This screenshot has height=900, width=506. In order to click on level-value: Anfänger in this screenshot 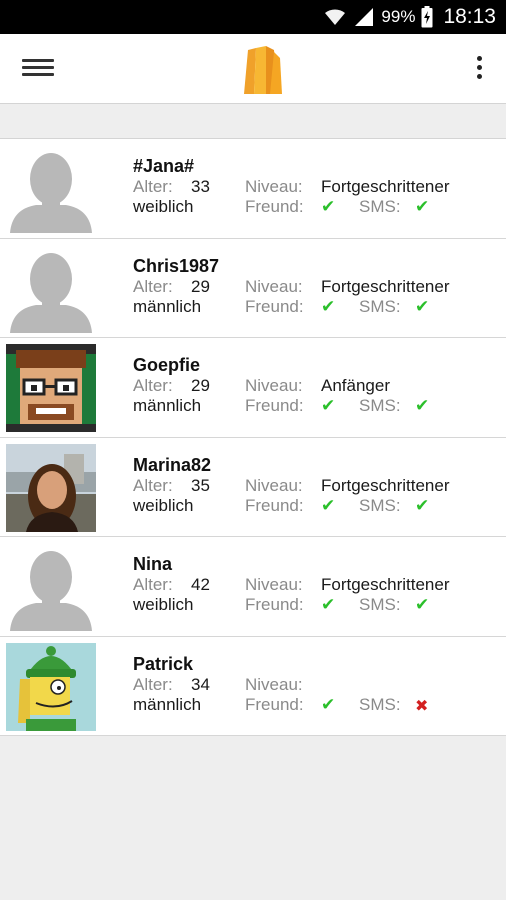, I will do `click(355, 385)`.